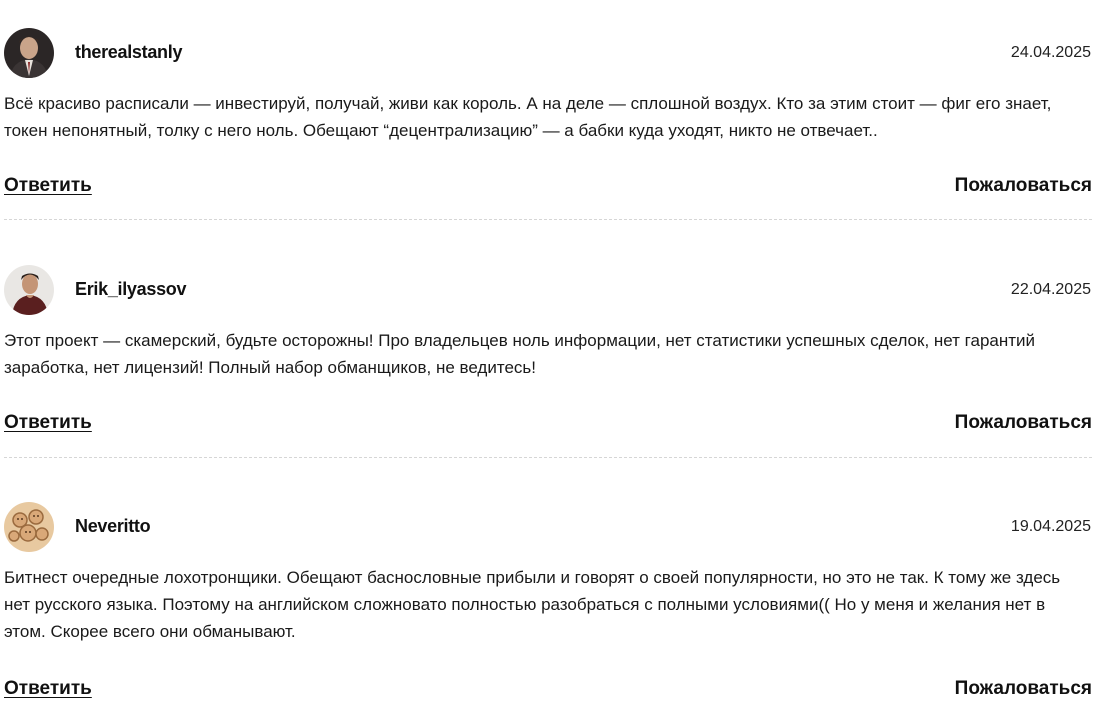 The image size is (1105, 719). Describe the element at coordinates (548, 291) in the screenshot. I see `comment-header: Erik_ilyassov 22.04.2025` at that location.